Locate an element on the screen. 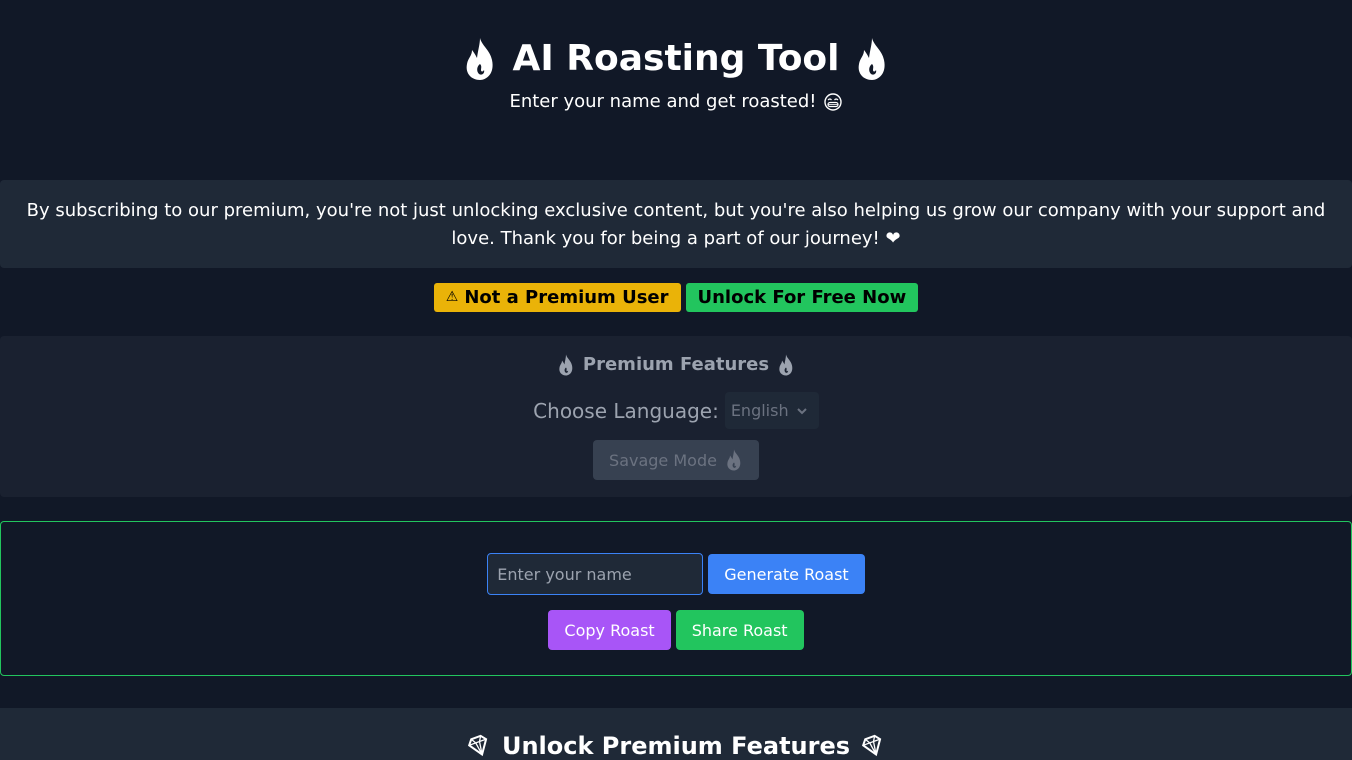  savage-mode-button: Savage Mode is located at coordinates (676, 460).